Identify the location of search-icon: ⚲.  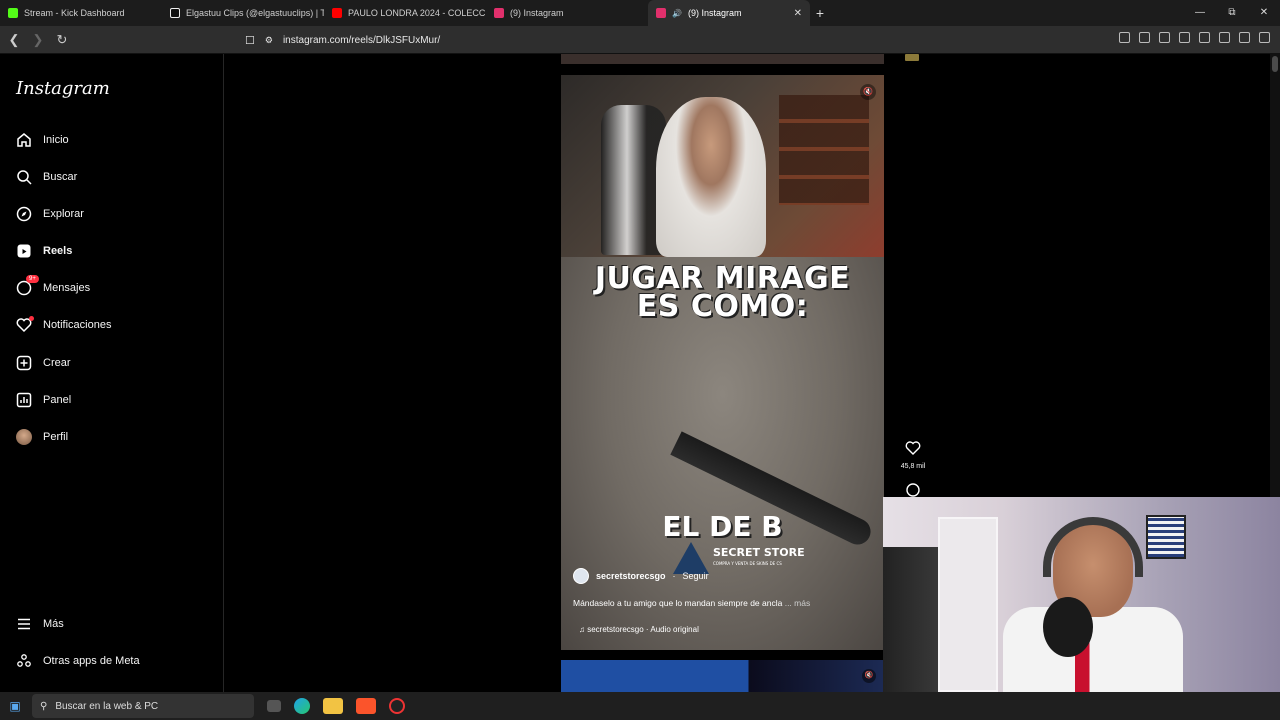
(44, 706).